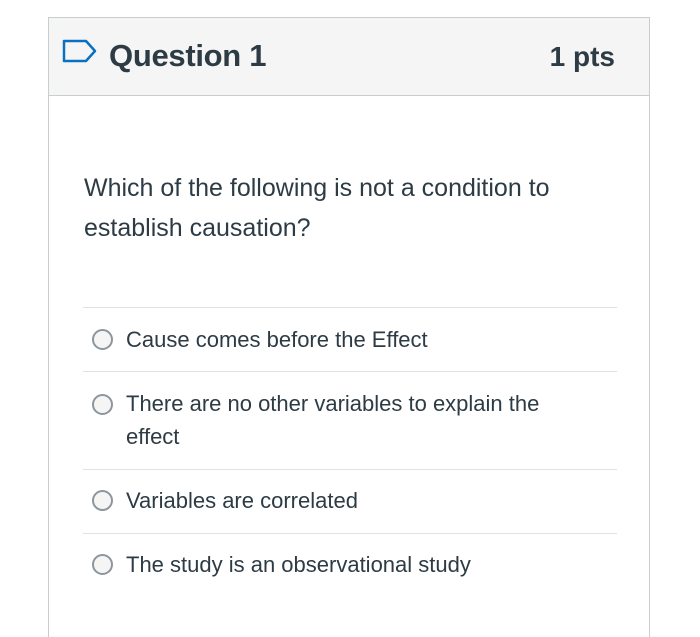 This screenshot has width=700, height=637. I want to click on flag-outline-icon, so click(80, 51).